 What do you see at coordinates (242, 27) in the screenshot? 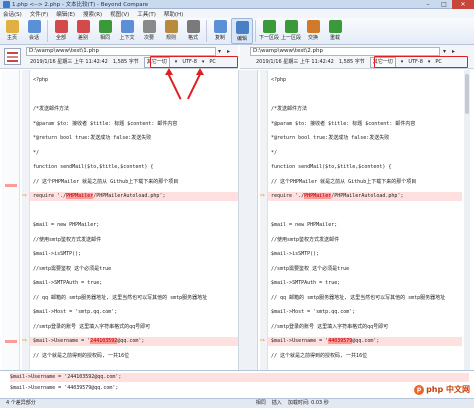
I see `edit-icon` at bounding box center [242, 27].